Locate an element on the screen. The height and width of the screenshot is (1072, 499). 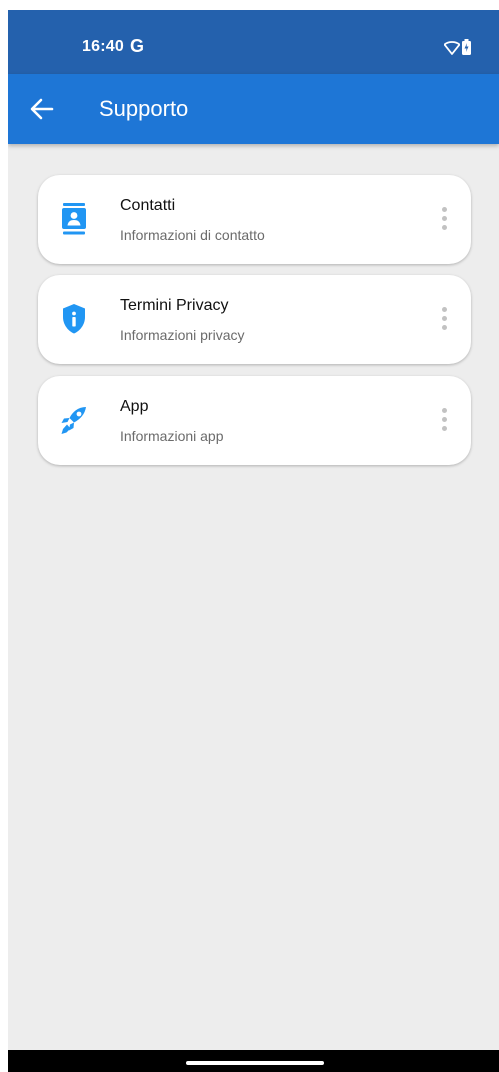
list-item-title: App is located at coordinates (134, 406).